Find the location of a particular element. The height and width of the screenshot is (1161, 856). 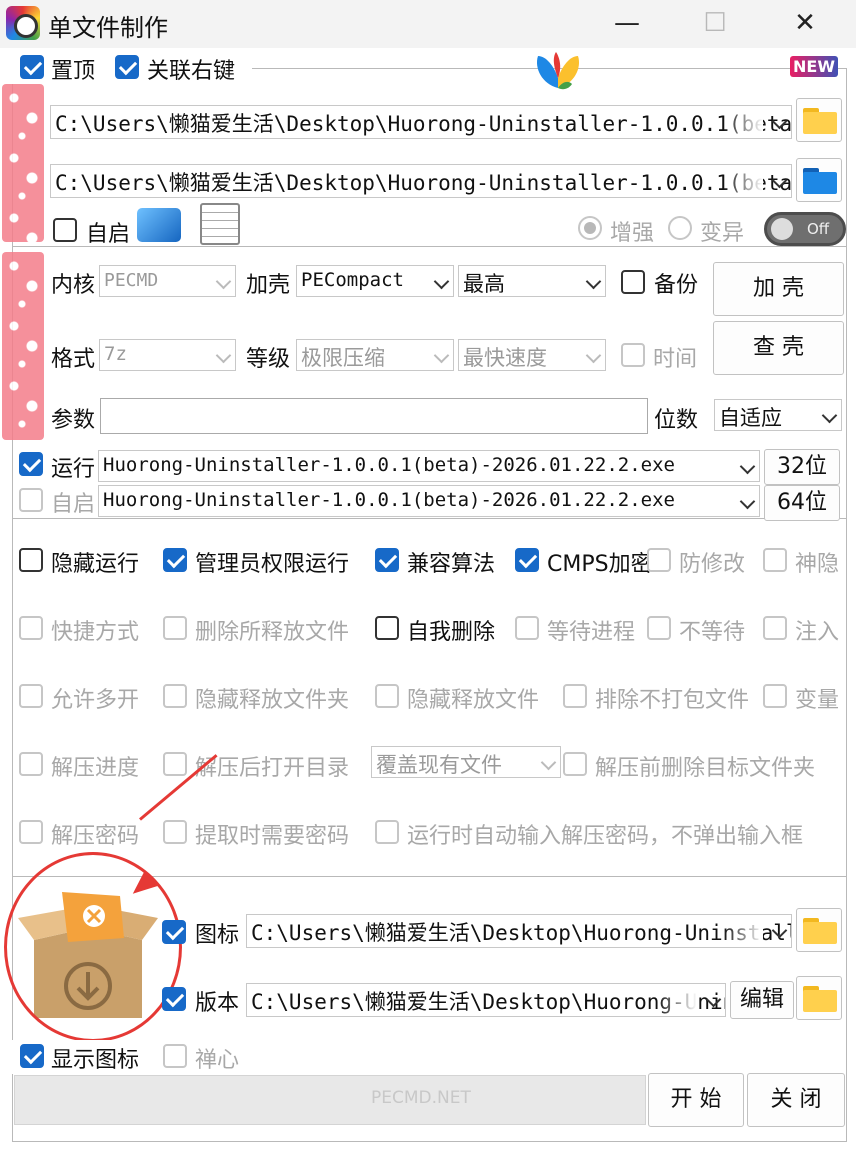

option-label: 自我删除 is located at coordinates (451, 632).